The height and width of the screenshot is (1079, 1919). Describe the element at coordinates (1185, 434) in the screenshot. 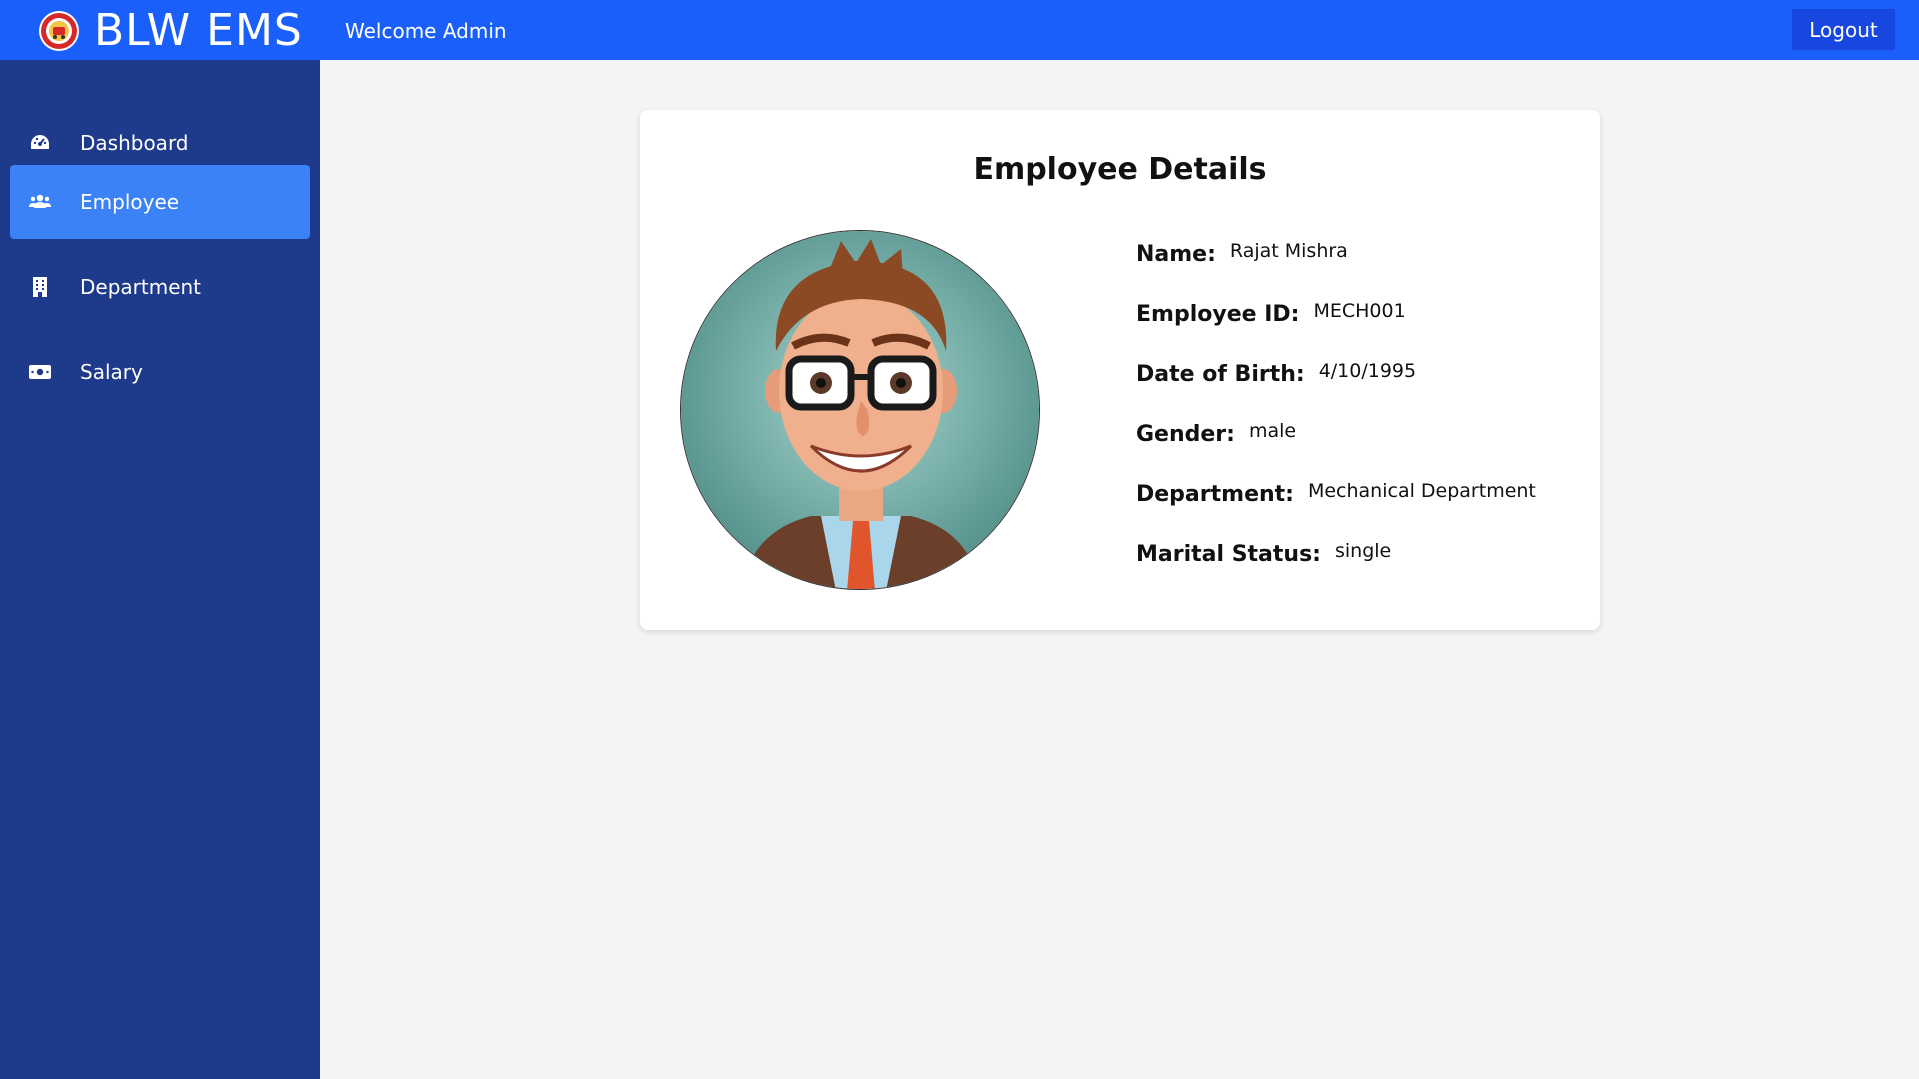

I see `field-label: Gender:` at that location.